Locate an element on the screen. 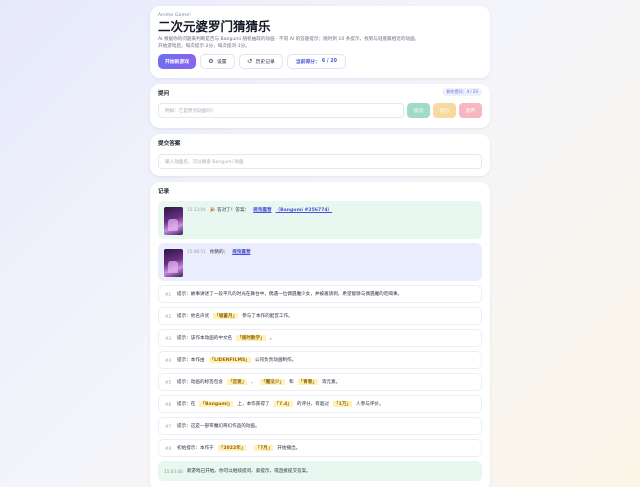  hint-highlight: 「堀蒼月」 is located at coordinates (226, 316).